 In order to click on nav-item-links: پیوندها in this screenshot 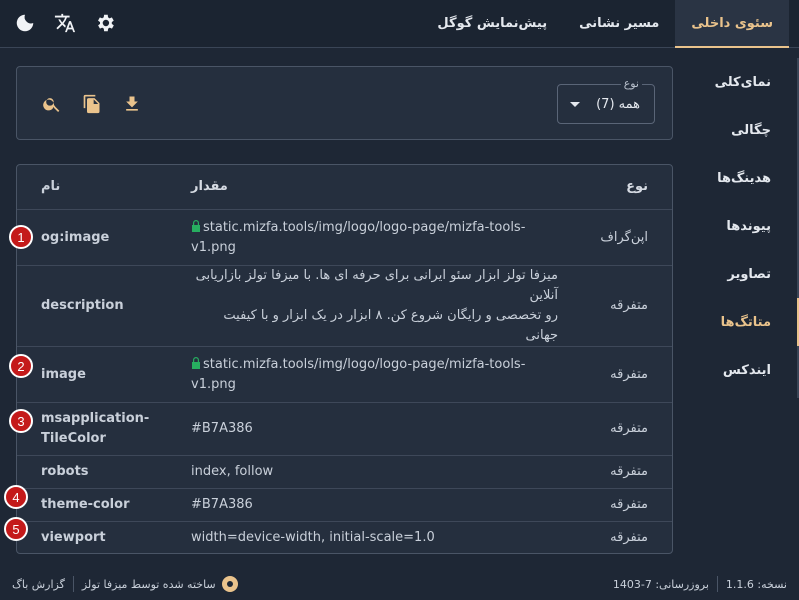, I will do `click(748, 226)`.